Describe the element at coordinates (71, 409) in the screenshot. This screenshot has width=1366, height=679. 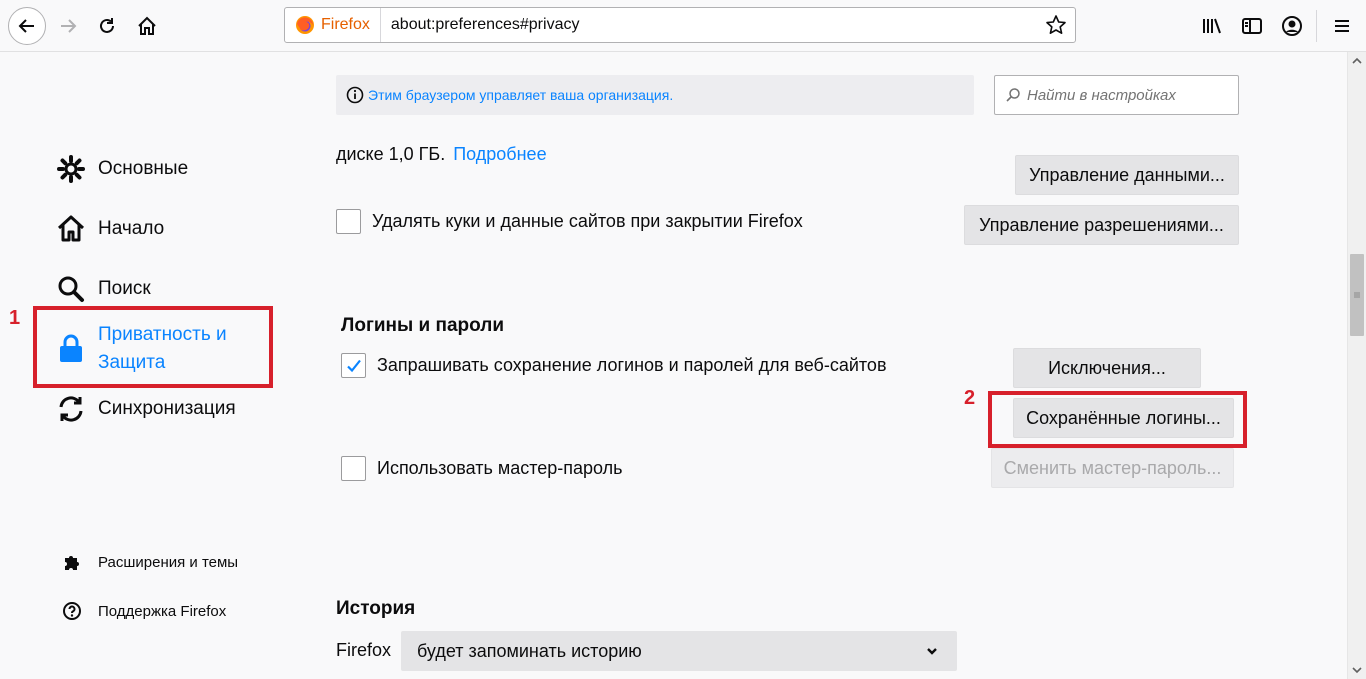
I see `sync-icon` at that location.